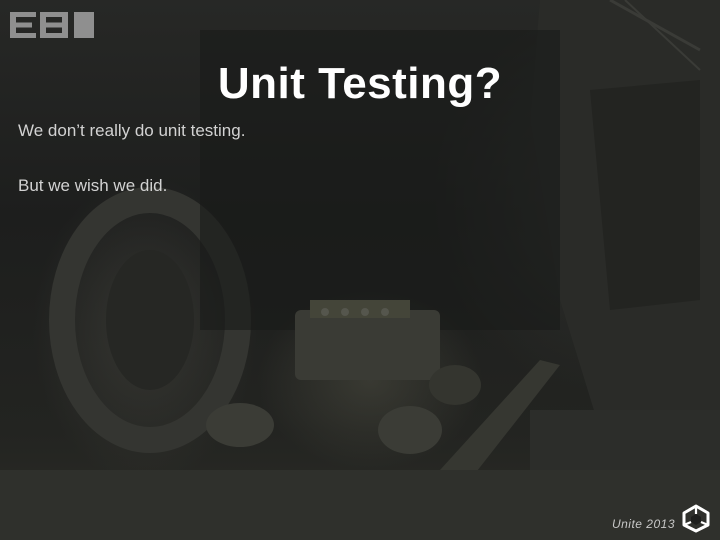 The image size is (720, 540). I want to click on footer-event-label: Unite 2013, so click(643, 524).